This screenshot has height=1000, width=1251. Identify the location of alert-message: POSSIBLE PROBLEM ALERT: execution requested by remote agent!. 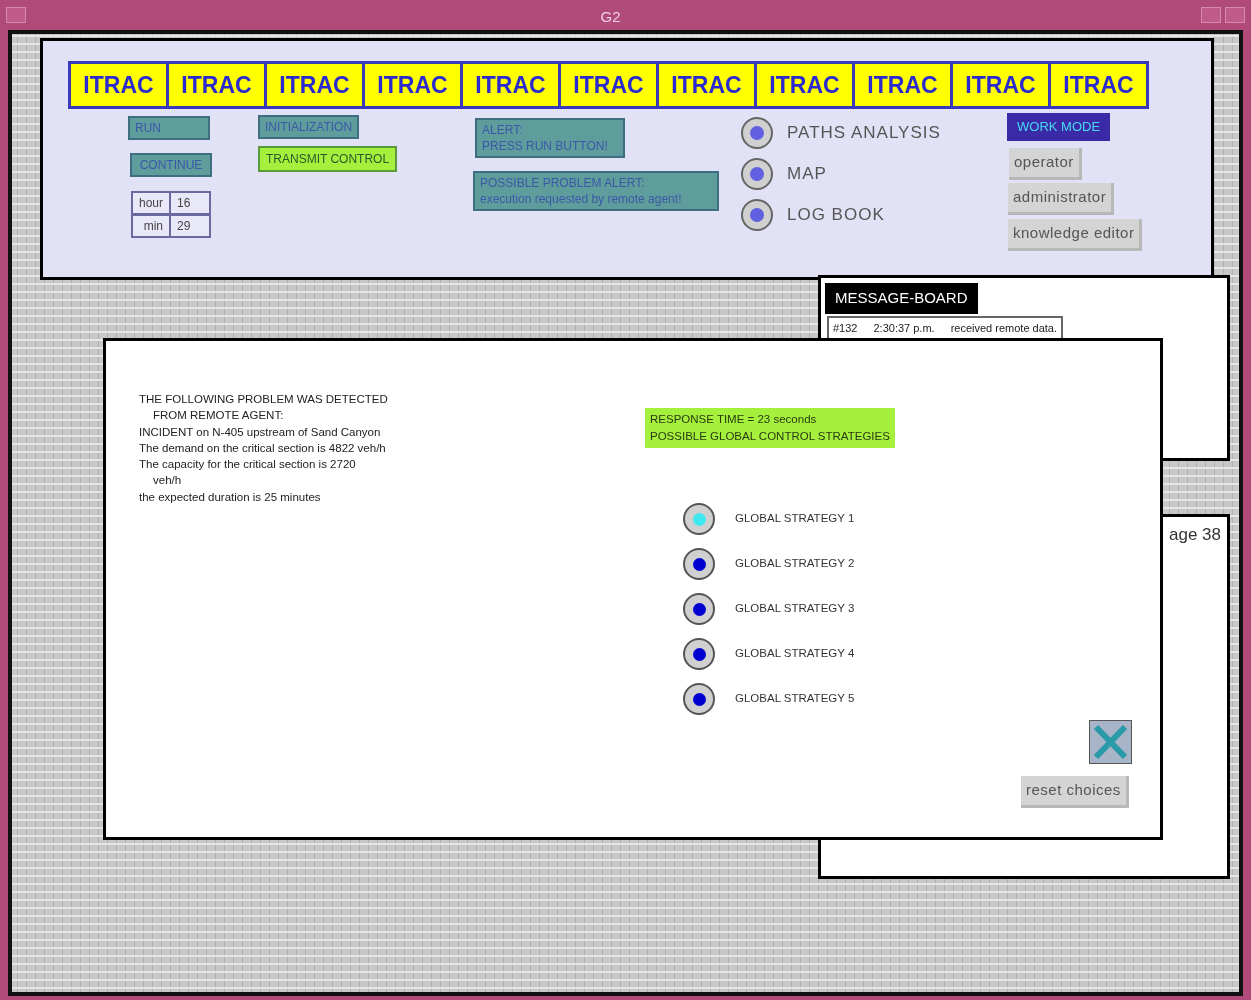
(596, 191).